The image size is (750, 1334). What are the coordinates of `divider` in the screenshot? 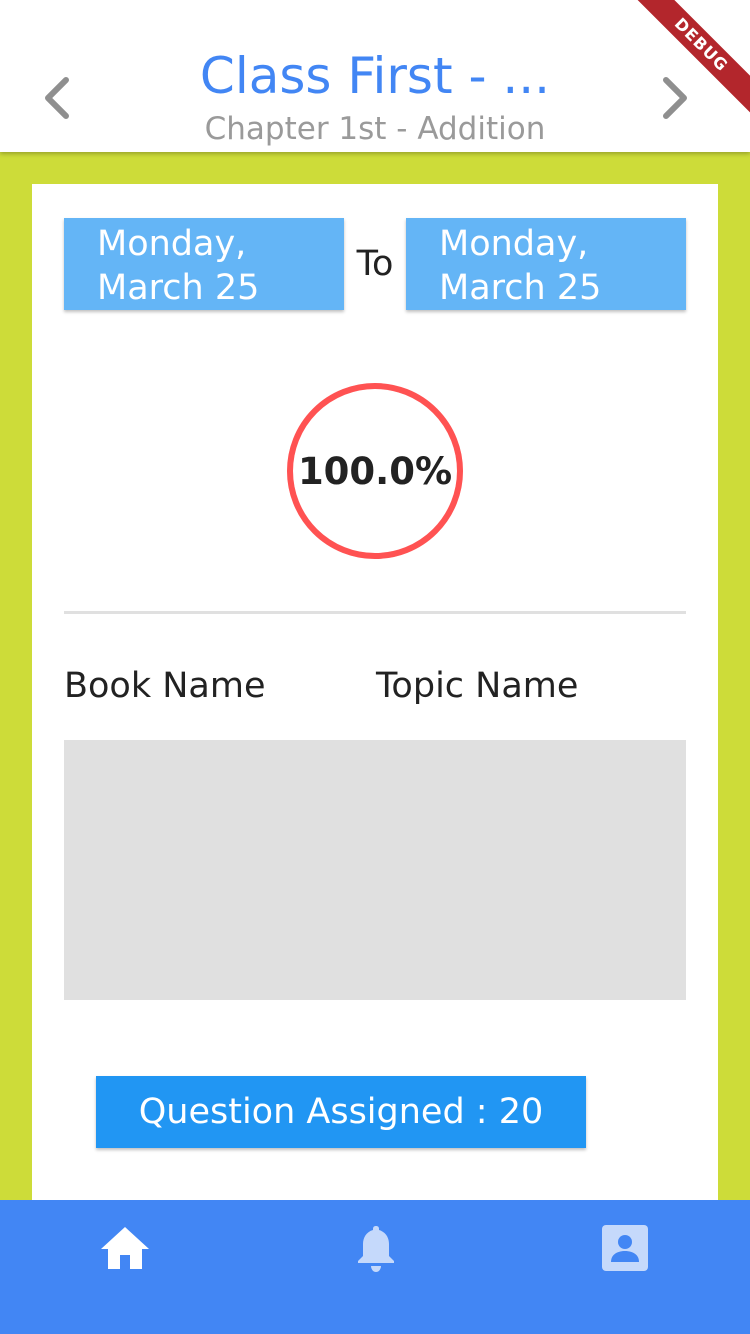 It's located at (375, 612).